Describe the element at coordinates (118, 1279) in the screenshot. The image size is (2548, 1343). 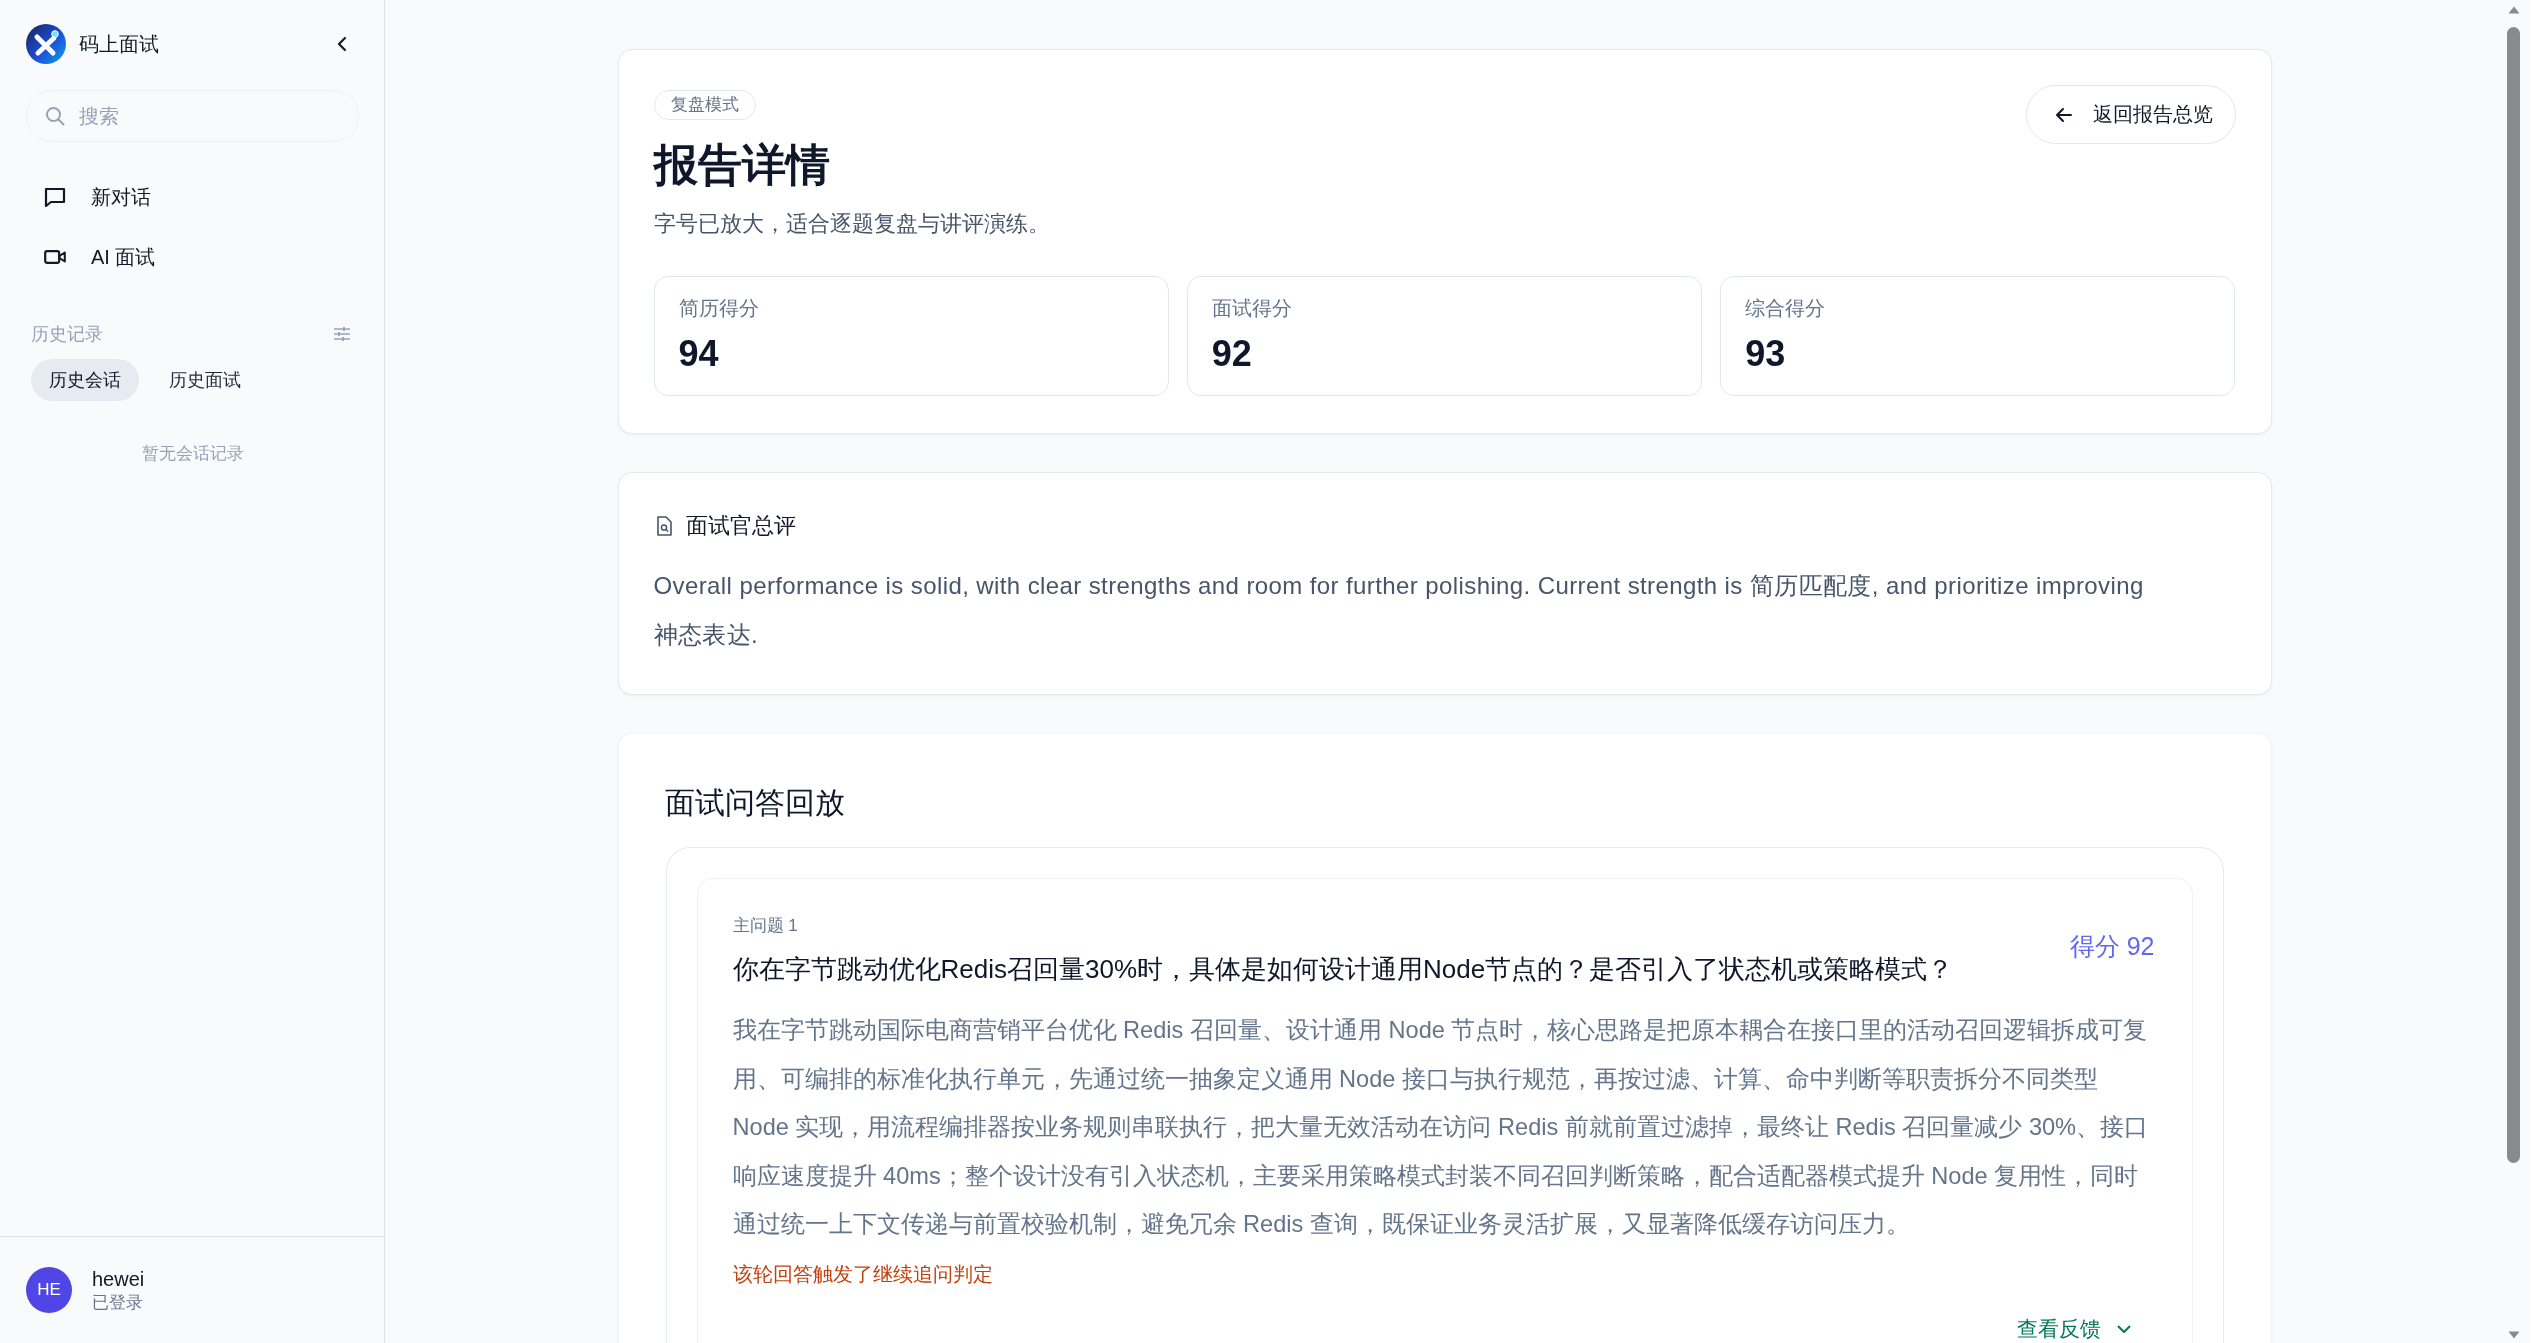
I see `user-name: hewei` at that location.